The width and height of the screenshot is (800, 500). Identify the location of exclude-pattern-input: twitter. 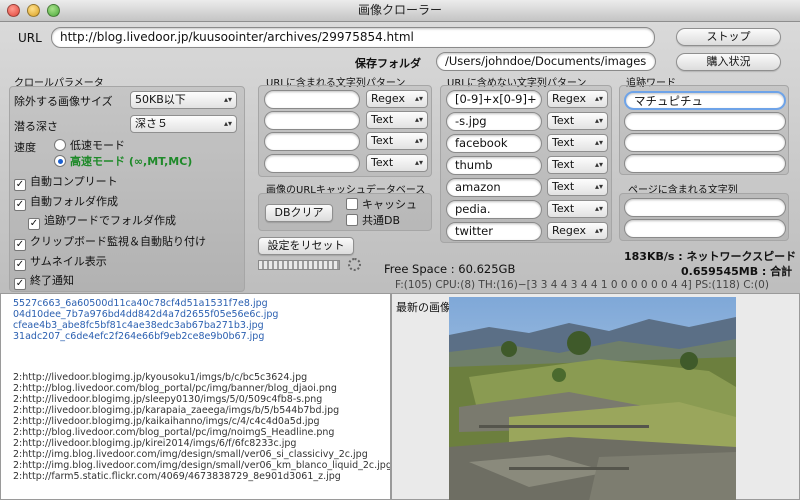
(494, 231).